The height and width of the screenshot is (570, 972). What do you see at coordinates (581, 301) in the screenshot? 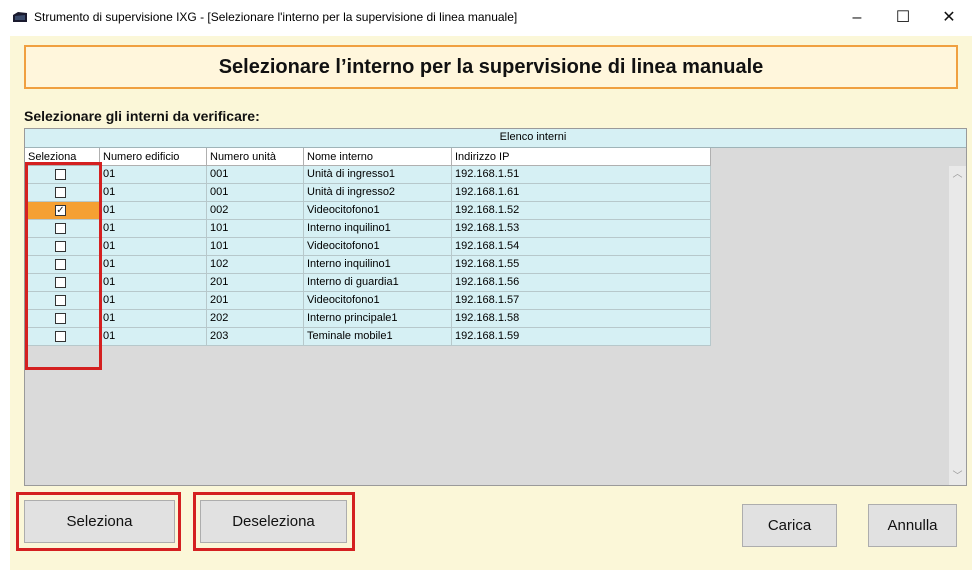
I see `cell-ip: 192.168.1.57` at bounding box center [581, 301].